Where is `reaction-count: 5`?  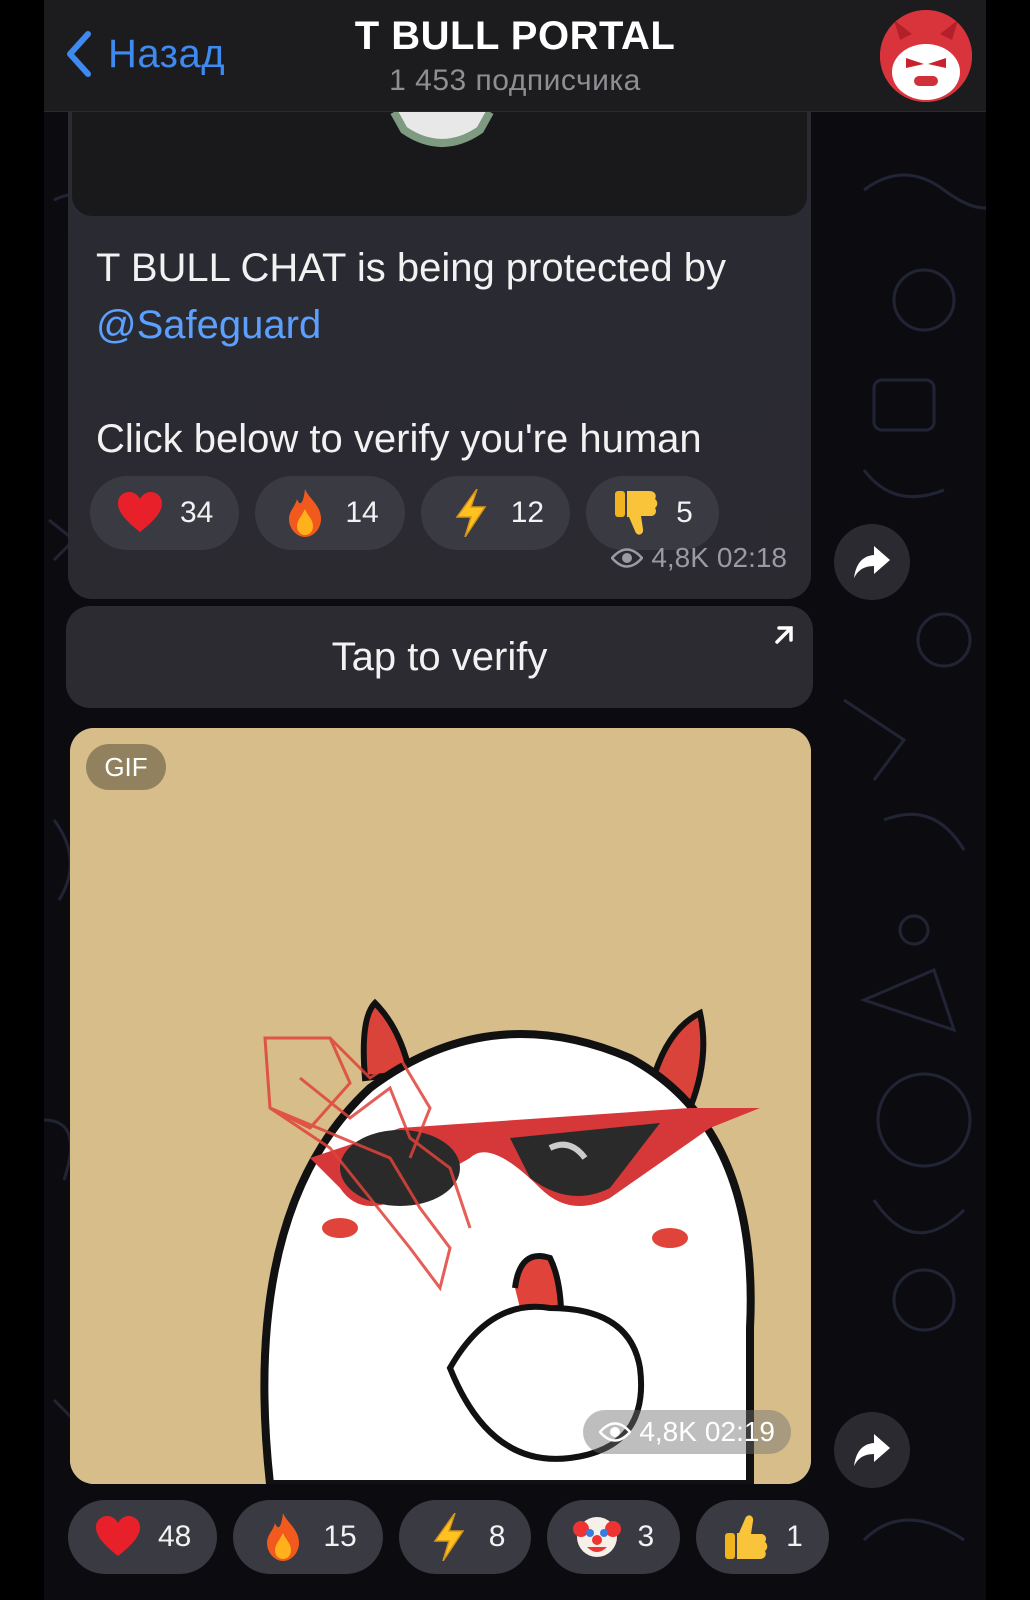
reaction-count: 5 is located at coordinates (684, 512).